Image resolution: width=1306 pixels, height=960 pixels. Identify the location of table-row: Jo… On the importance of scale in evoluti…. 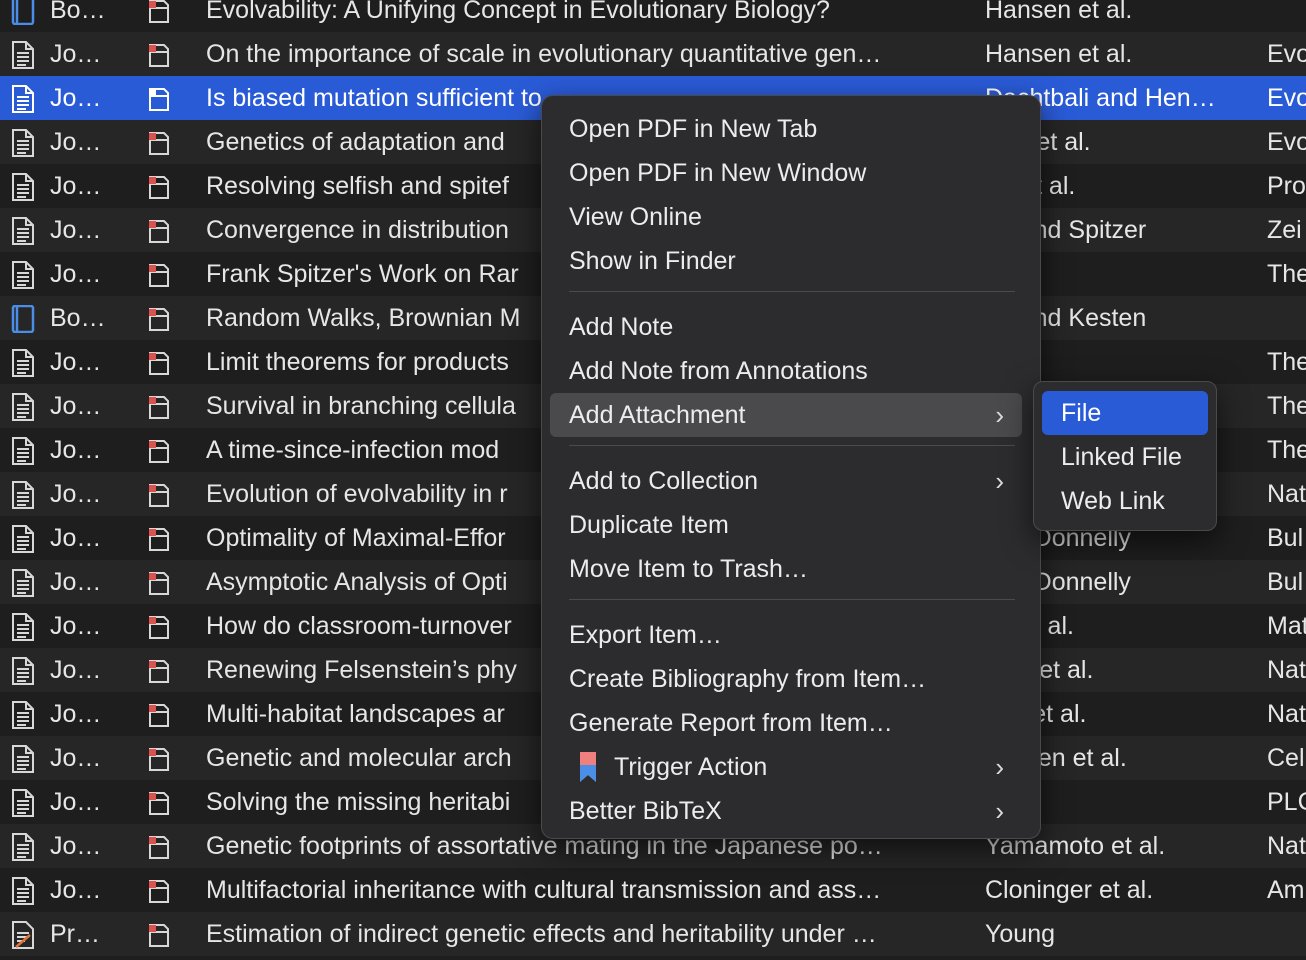
(653, 54).